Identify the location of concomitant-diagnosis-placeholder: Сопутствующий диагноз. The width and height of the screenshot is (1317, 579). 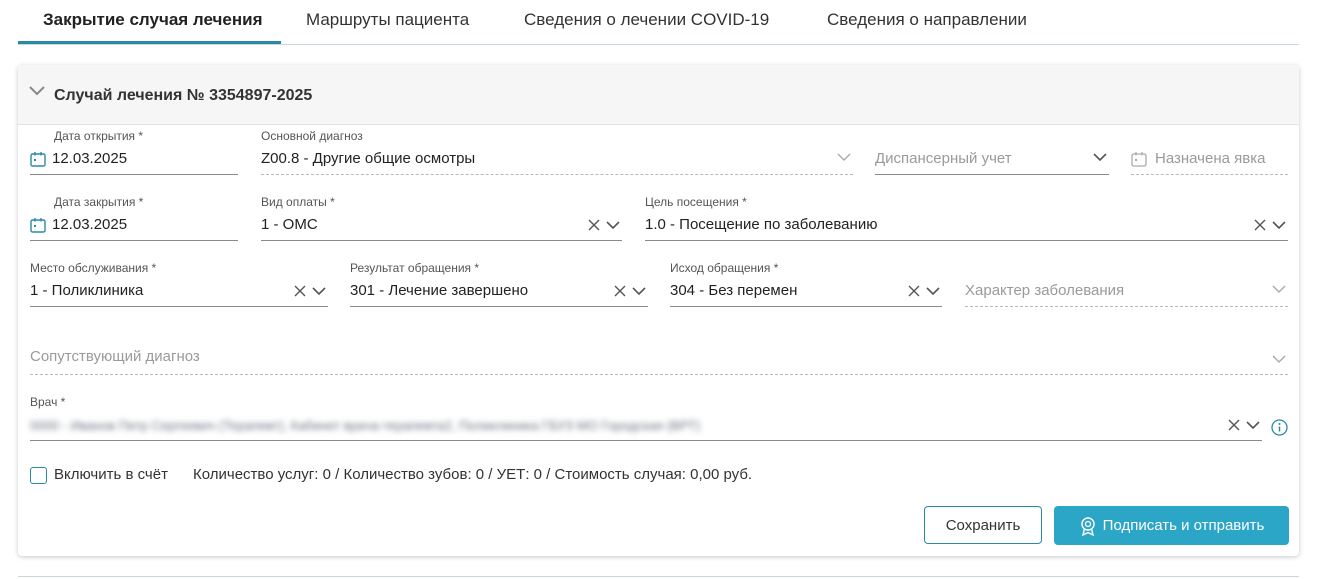
(115, 356).